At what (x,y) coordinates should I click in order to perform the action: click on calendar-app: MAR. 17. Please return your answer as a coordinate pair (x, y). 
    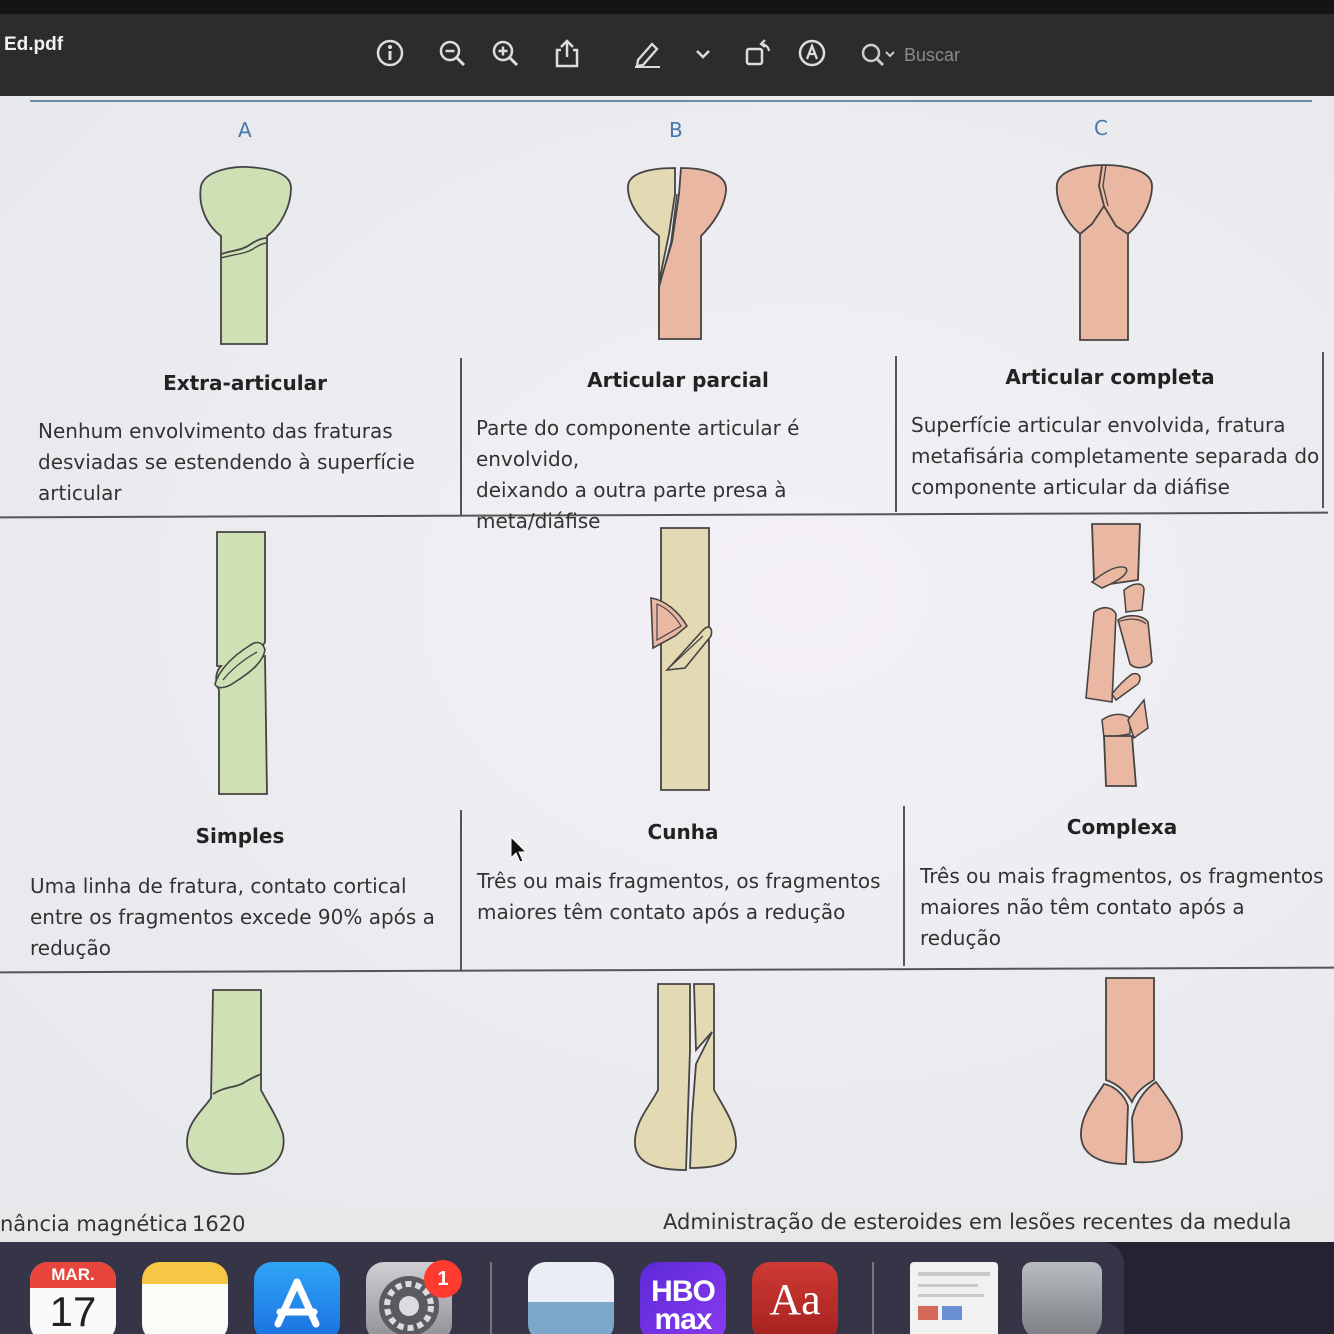
    Looking at the image, I should click on (73, 1298).